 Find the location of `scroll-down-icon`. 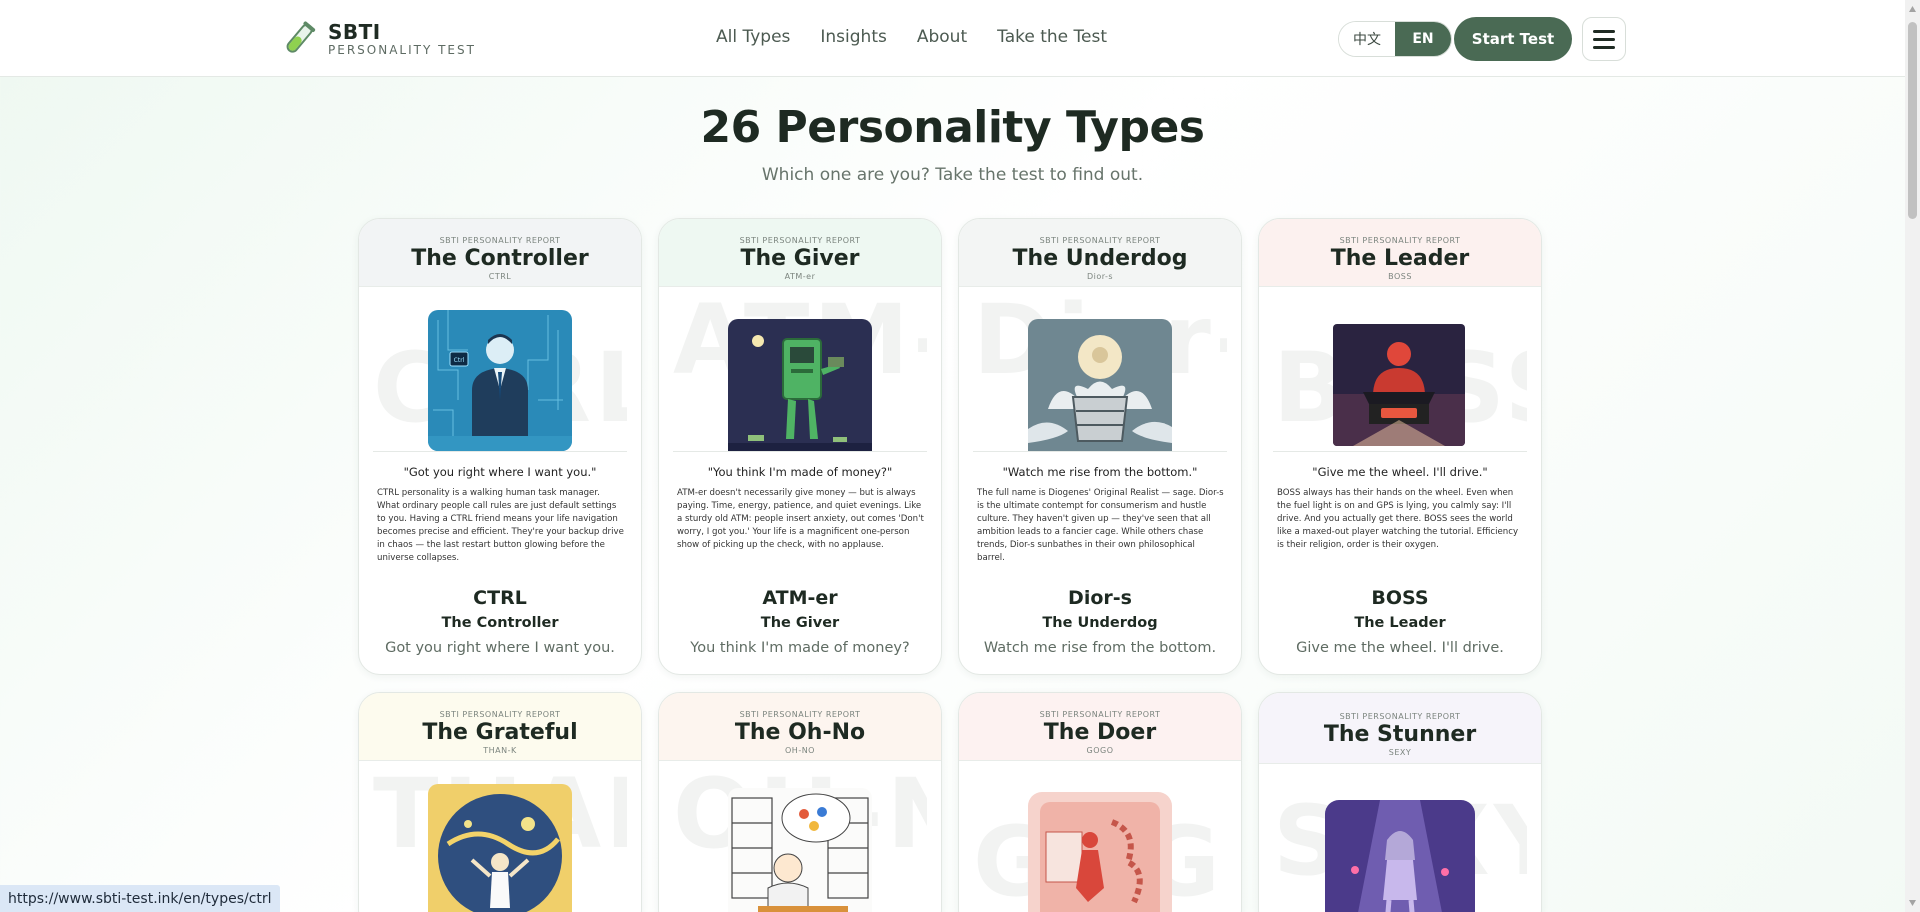

scroll-down-icon is located at coordinates (1912, 903).